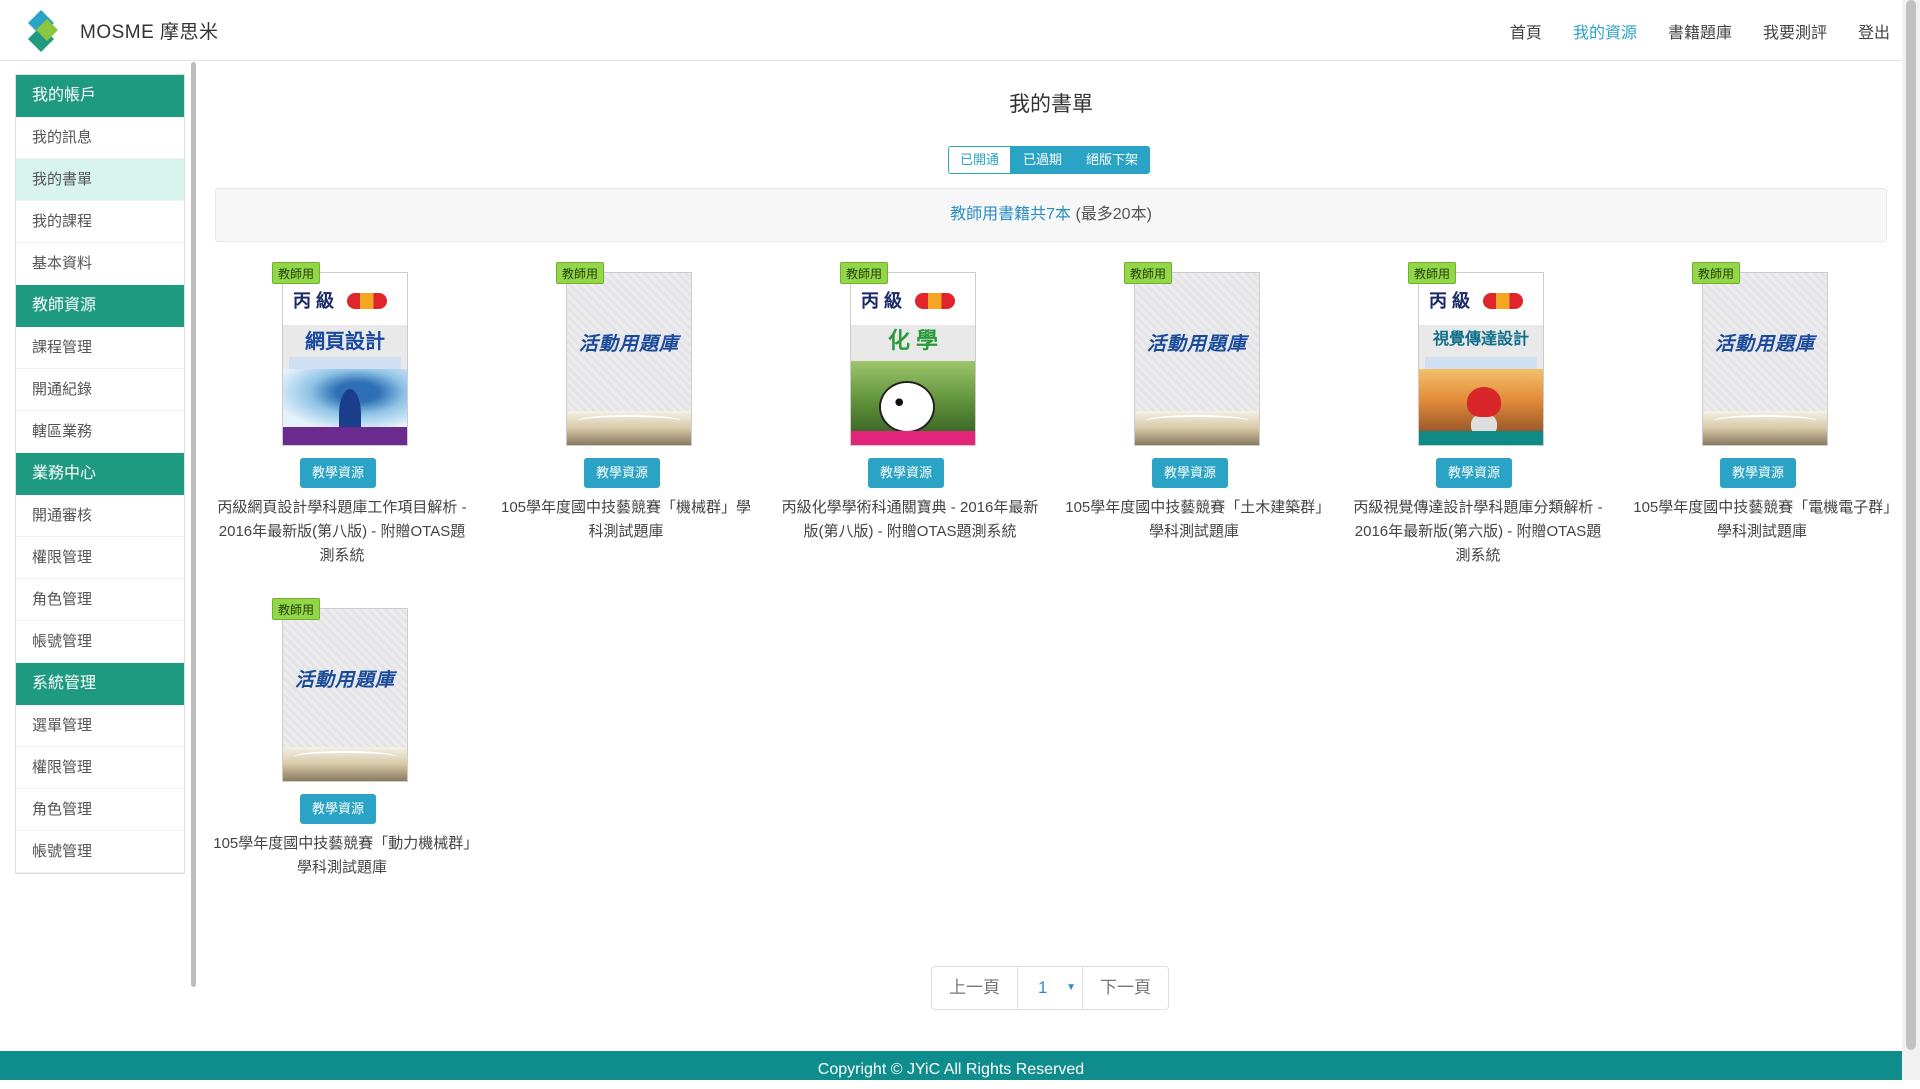 The width and height of the screenshot is (1920, 1089). Describe the element at coordinates (345, 404) in the screenshot. I see `peacock-image` at that location.